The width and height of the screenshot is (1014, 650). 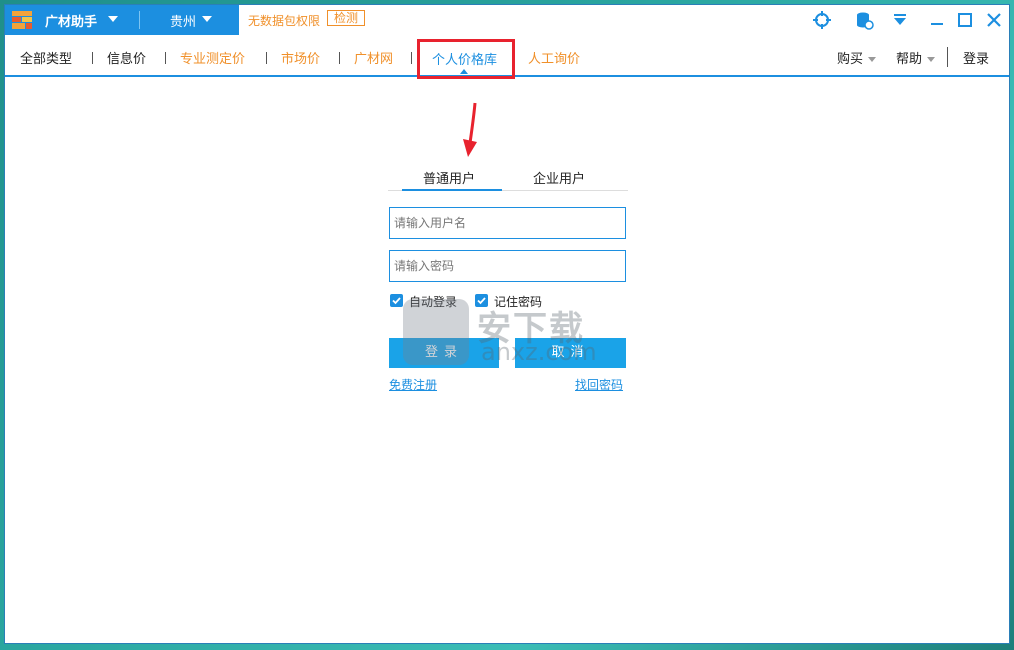 I want to click on tab-enterprise-user: 企业用户, so click(x=559, y=177).